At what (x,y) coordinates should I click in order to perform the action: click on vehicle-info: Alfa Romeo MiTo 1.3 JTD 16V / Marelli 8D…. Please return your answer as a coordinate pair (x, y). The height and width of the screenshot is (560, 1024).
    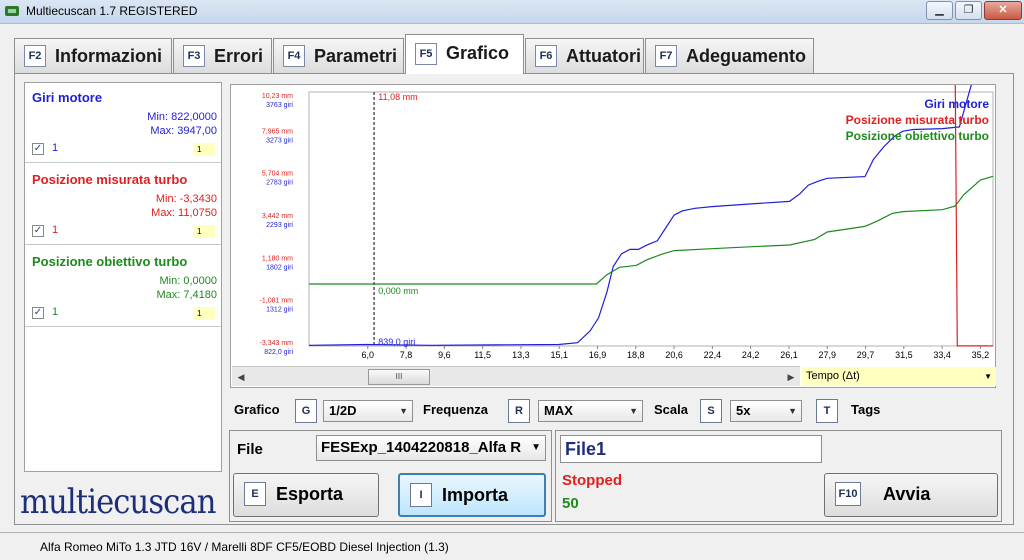
    Looking at the image, I should click on (244, 547).